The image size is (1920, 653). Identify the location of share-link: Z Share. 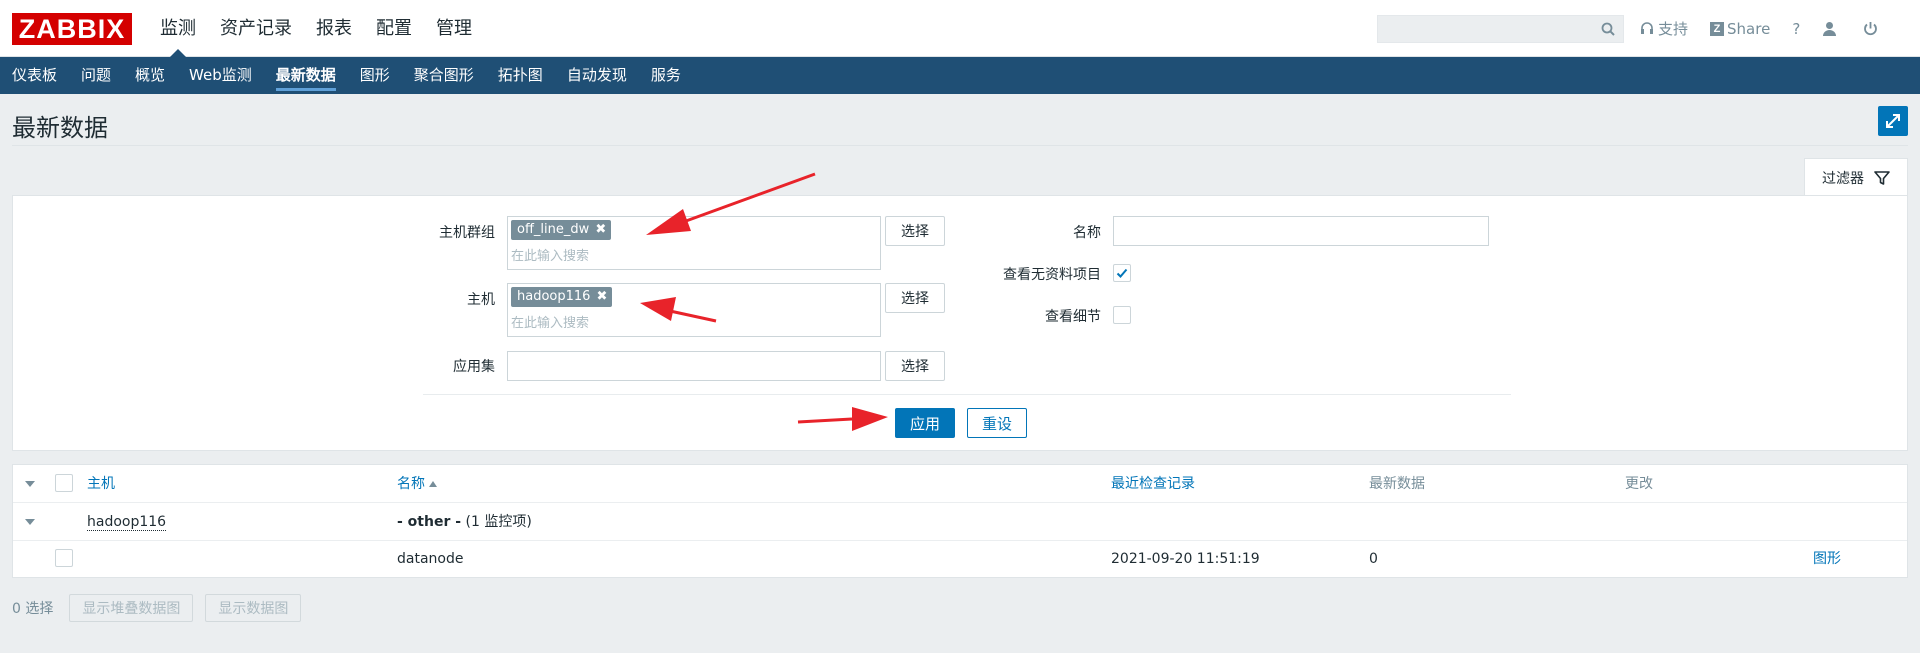
(1740, 29).